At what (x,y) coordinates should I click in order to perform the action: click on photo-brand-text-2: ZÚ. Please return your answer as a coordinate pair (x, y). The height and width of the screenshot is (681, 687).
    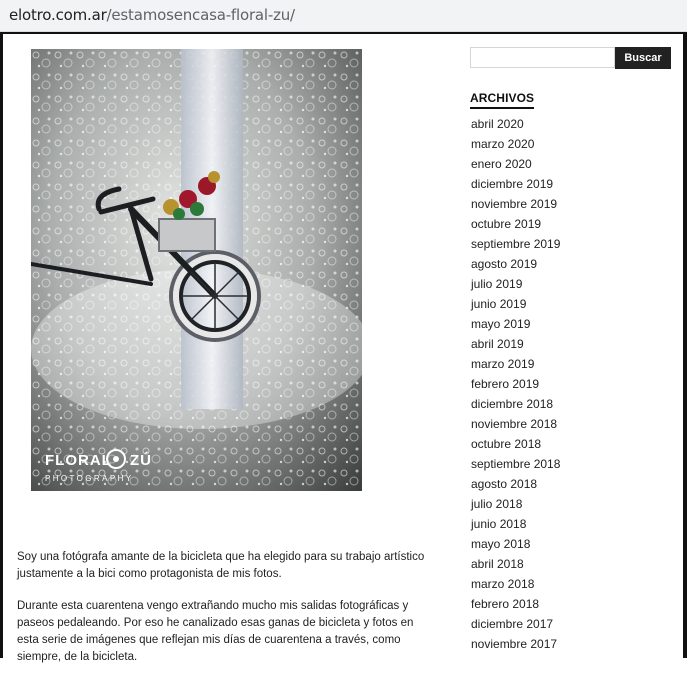
    Looking at the image, I should click on (141, 460).